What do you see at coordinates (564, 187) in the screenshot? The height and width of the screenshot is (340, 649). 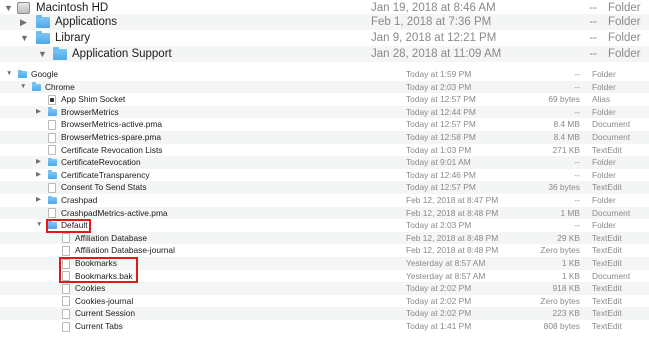 I see `item-size: 36 bytes` at bounding box center [564, 187].